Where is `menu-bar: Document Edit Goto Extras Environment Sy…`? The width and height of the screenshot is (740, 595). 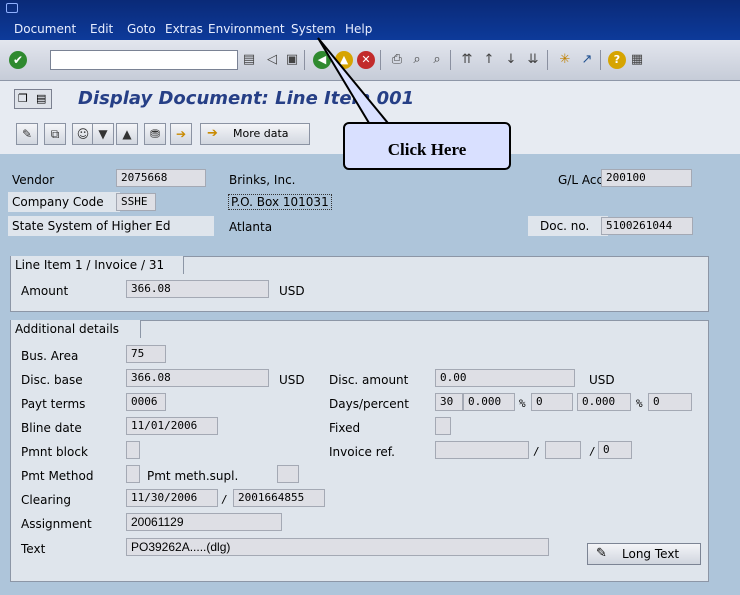 menu-bar: Document Edit Goto Extras Environment Sy… is located at coordinates (370, 20).